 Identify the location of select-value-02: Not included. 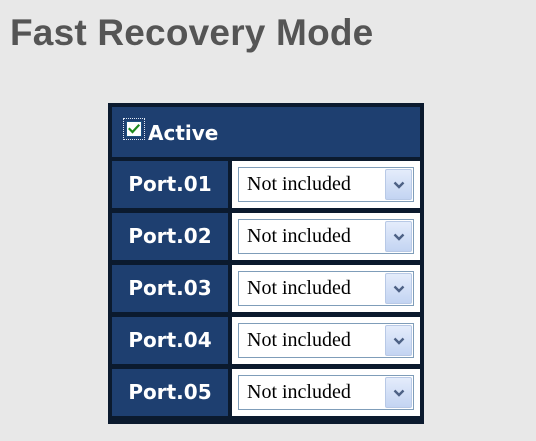
(299, 236).